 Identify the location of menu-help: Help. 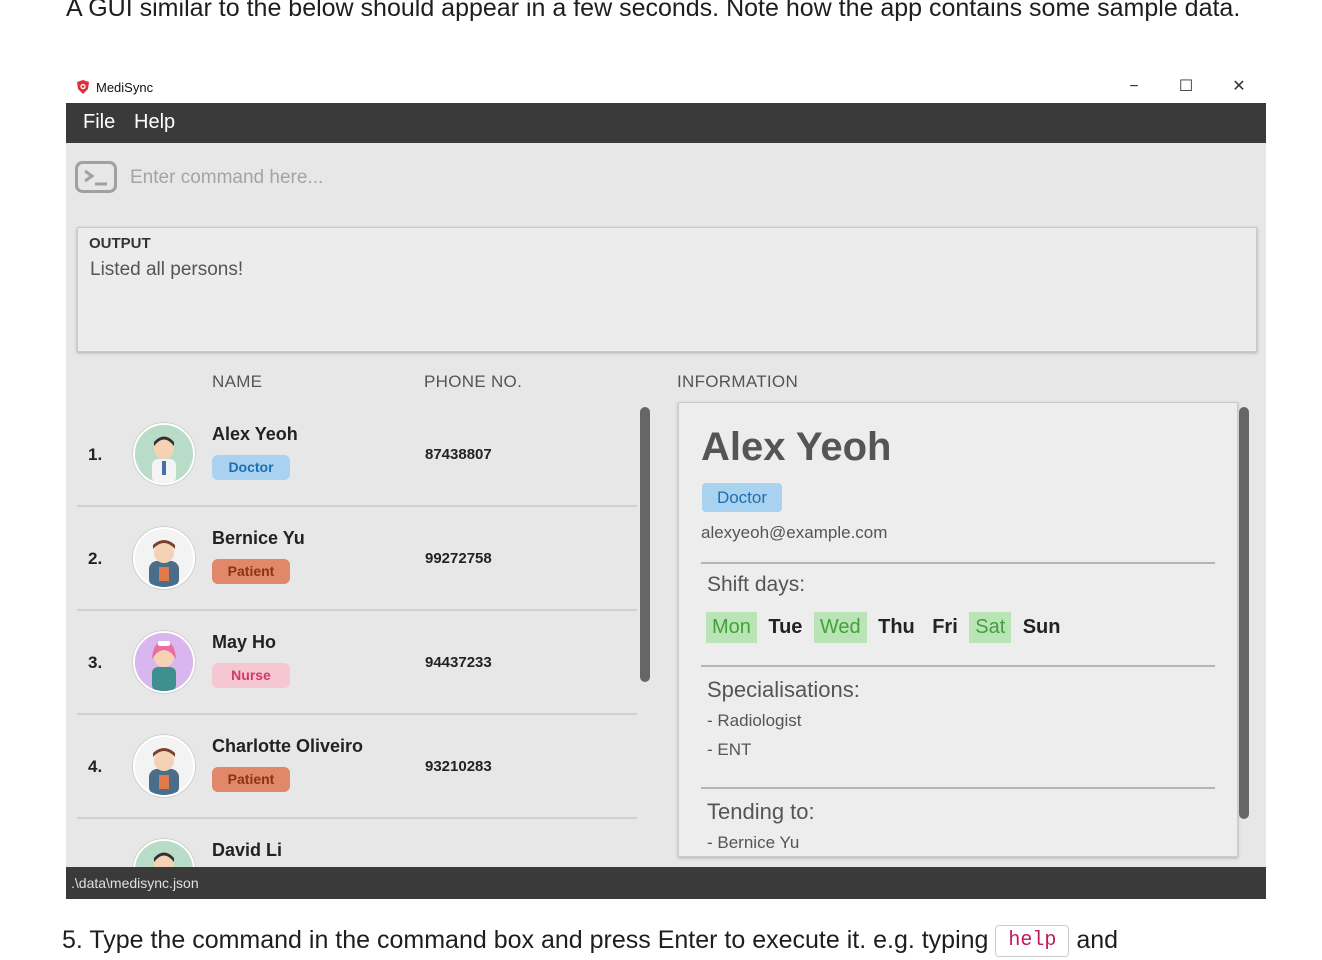
(154, 122).